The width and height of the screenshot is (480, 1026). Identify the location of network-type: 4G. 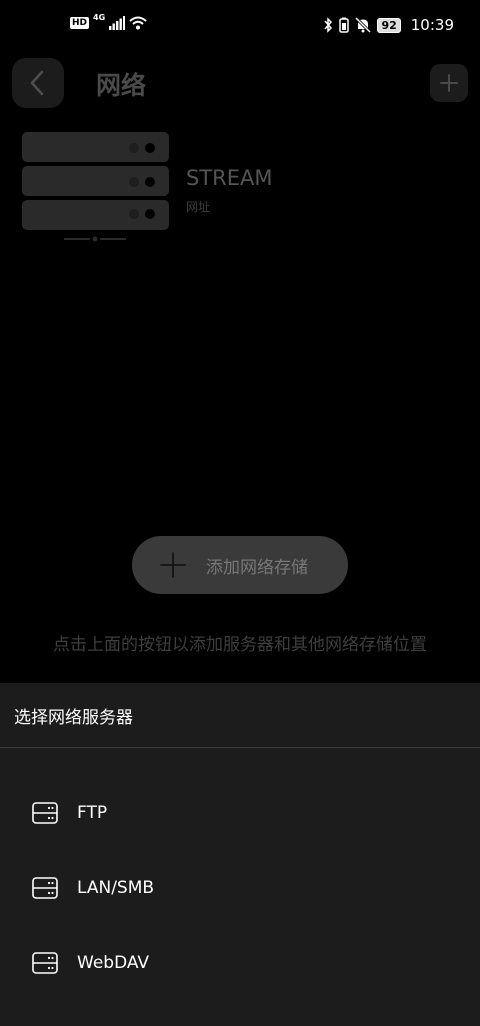
(99, 17).